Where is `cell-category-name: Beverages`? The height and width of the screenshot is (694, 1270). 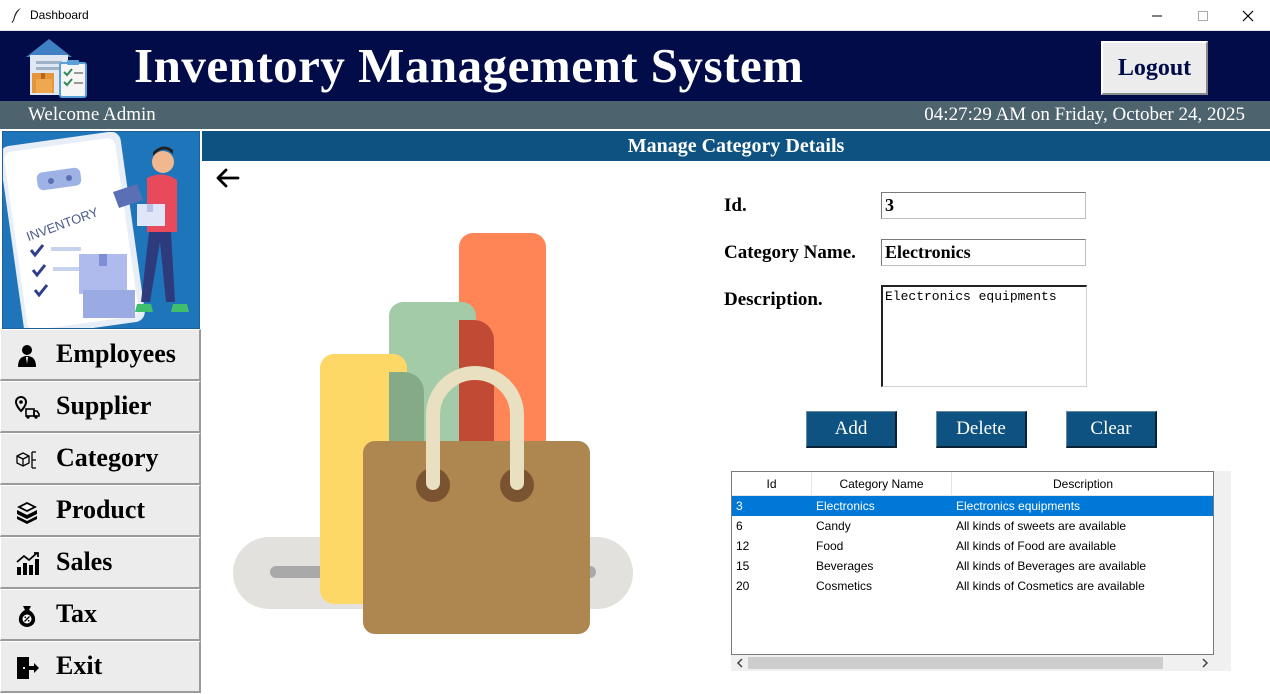 cell-category-name: Beverages is located at coordinates (845, 566).